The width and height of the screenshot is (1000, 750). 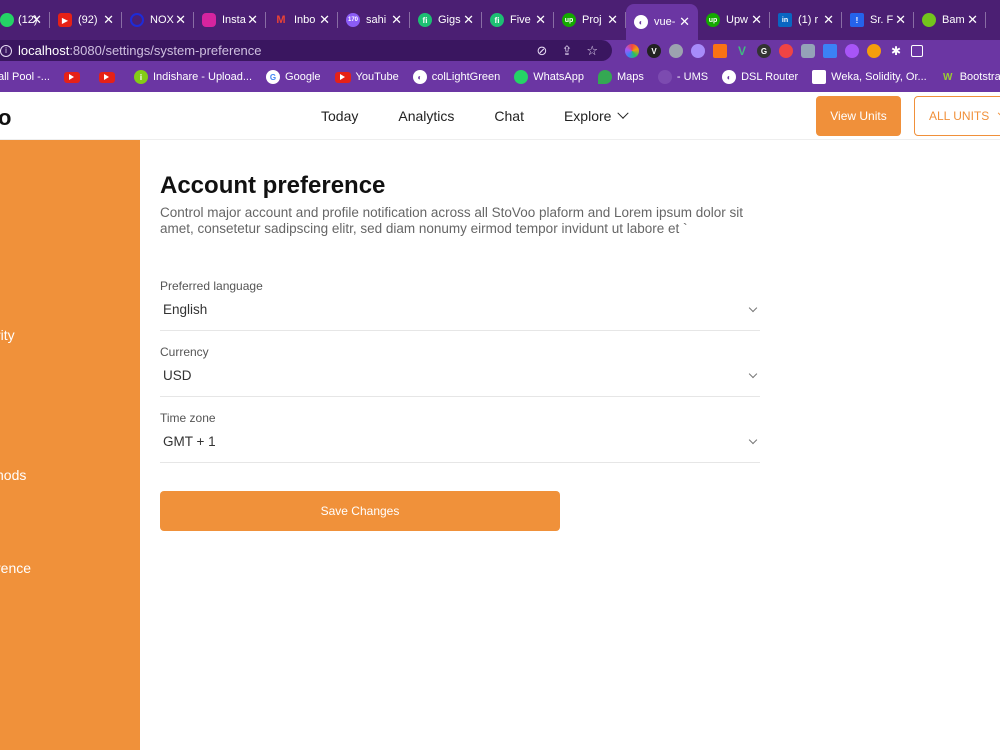 I want to click on bookmark-item-ums: - UMS, so click(x=682, y=77).